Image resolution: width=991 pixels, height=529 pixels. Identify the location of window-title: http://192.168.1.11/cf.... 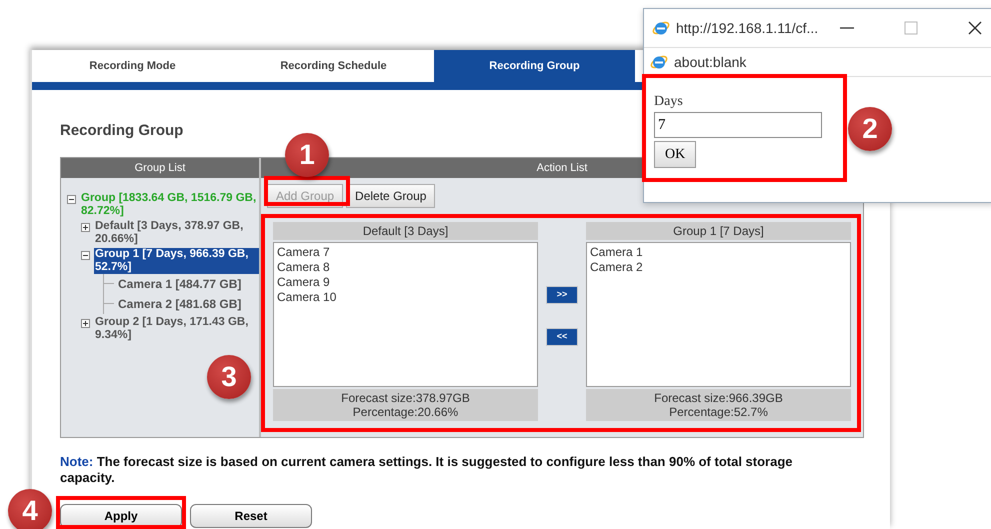
(748, 28).